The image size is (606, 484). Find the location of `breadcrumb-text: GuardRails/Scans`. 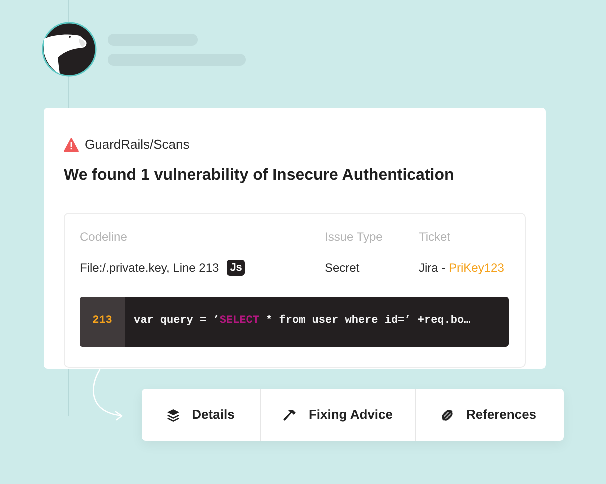

breadcrumb-text: GuardRails/Scans is located at coordinates (137, 145).